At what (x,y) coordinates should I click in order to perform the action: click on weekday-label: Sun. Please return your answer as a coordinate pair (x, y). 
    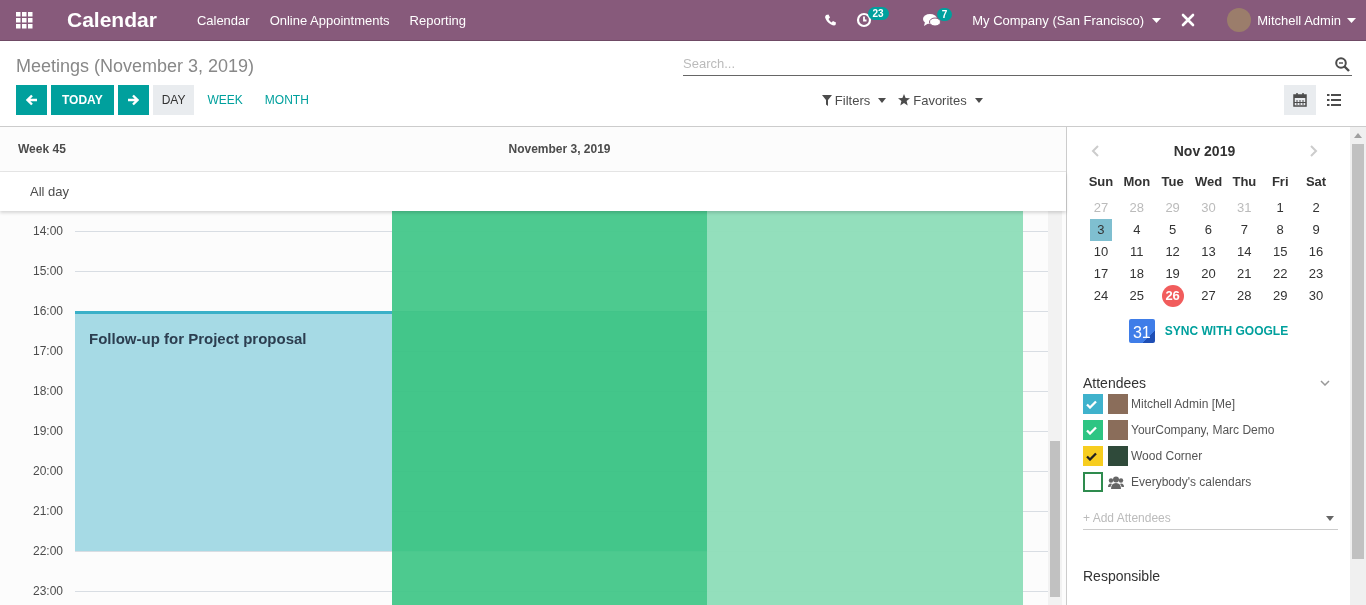
    Looking at the image, I should click on (1101, 182).